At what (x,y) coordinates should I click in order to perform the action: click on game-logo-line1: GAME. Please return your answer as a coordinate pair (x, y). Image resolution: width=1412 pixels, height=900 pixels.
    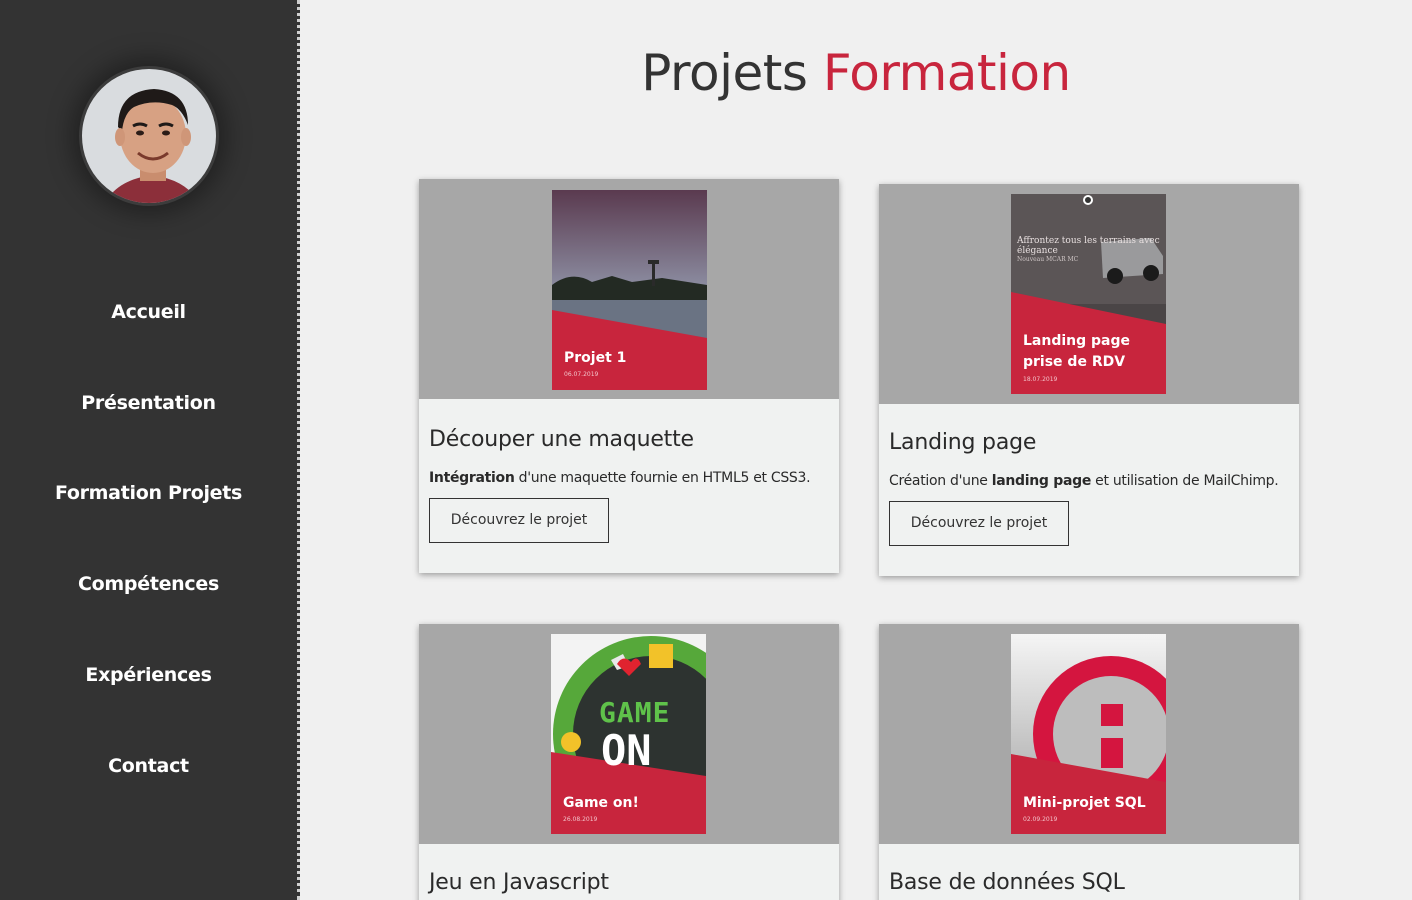
    Looking at the image, I should click on (635, 712).